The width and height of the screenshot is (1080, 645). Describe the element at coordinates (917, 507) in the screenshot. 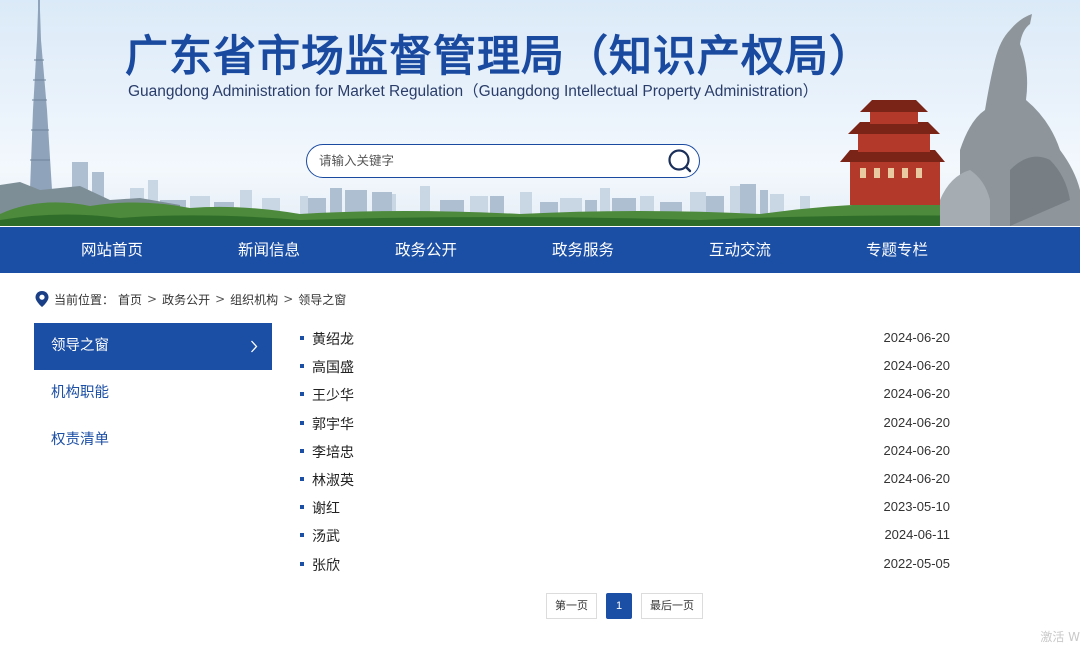

I see `item-date: 2023-05-10` at that location.